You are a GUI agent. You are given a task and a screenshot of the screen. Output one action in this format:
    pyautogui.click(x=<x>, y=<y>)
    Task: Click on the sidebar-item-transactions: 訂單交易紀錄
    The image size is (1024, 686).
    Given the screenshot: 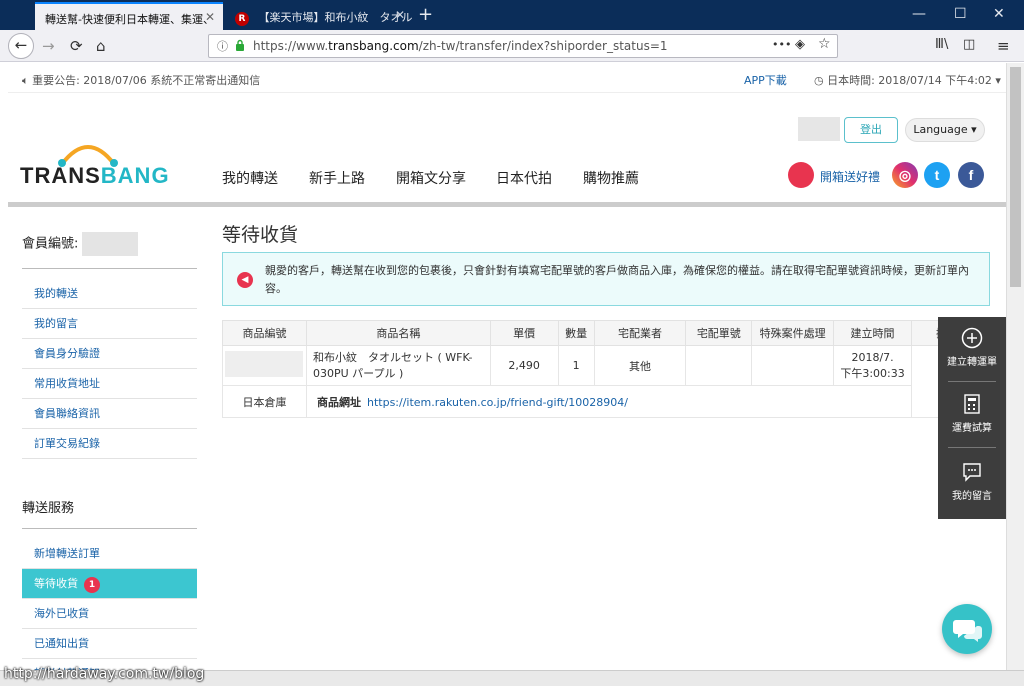 What is the action you would take?
    pyautogui.click(x=109, y=444)
    